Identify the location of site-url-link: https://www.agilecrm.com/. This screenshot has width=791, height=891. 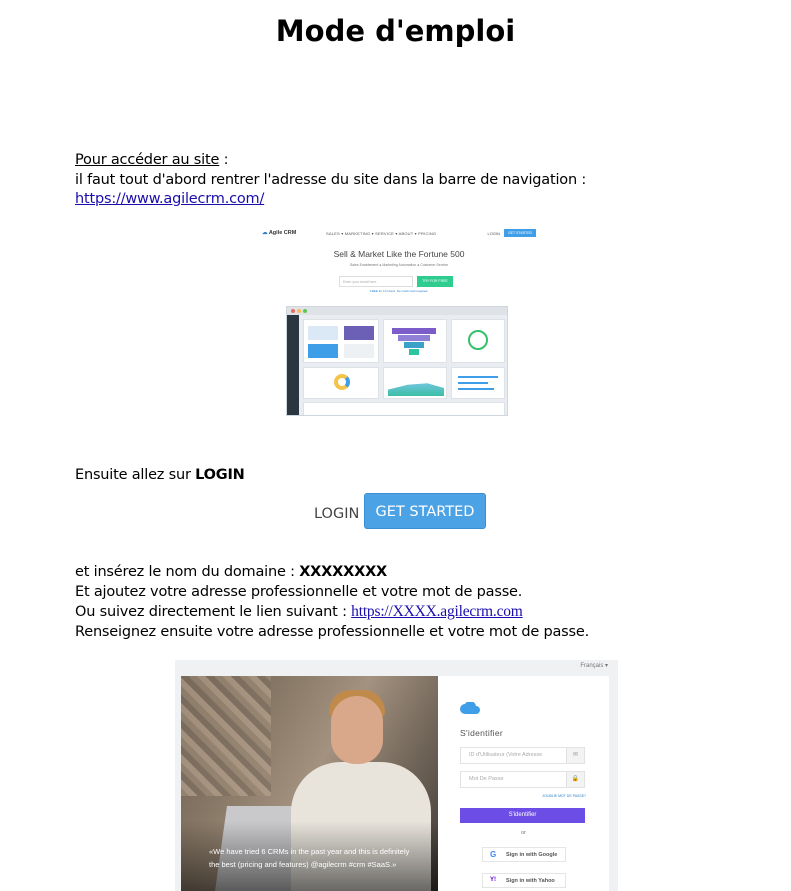
(169, 199).